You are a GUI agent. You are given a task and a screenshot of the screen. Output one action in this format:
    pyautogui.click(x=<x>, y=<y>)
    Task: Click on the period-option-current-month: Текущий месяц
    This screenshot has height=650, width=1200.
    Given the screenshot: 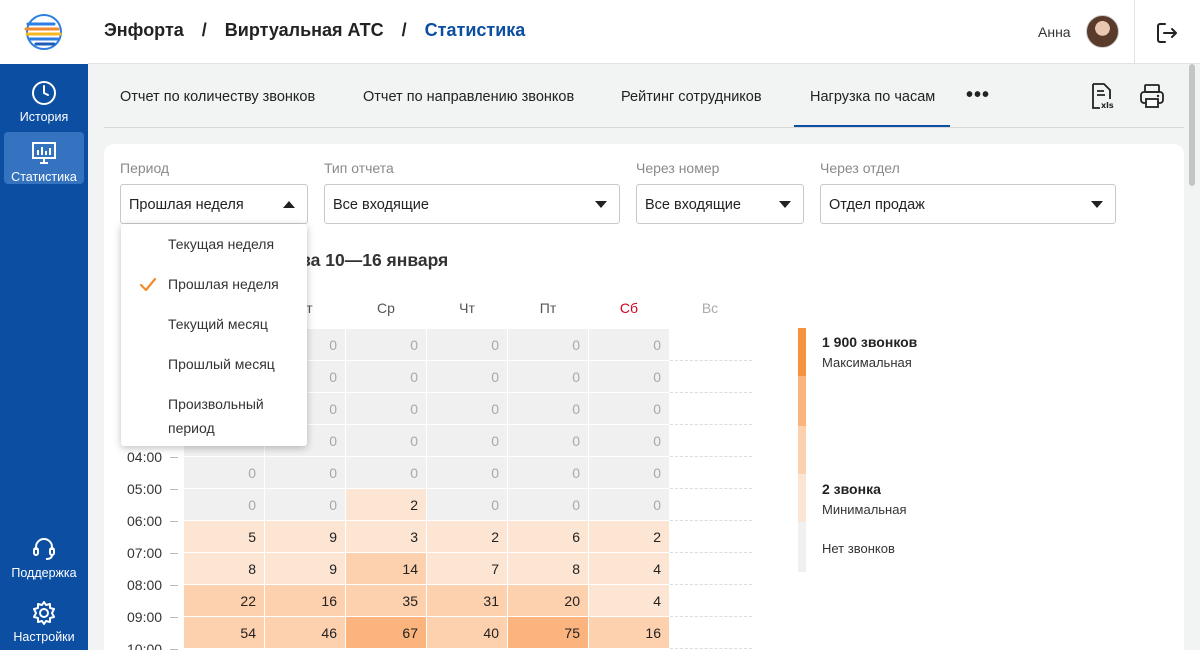 What is the action you would take?
    pyautogui.click(x=233, y=324)
    